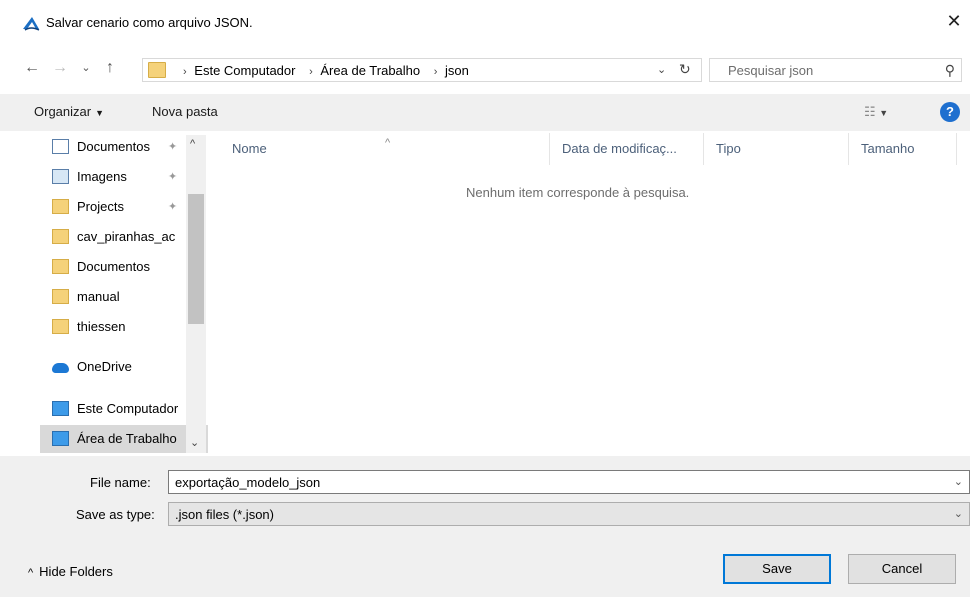  Describe the element at coordinates (728, 148) in the screenshot. I see `column-header-label: Tipo` at that location.